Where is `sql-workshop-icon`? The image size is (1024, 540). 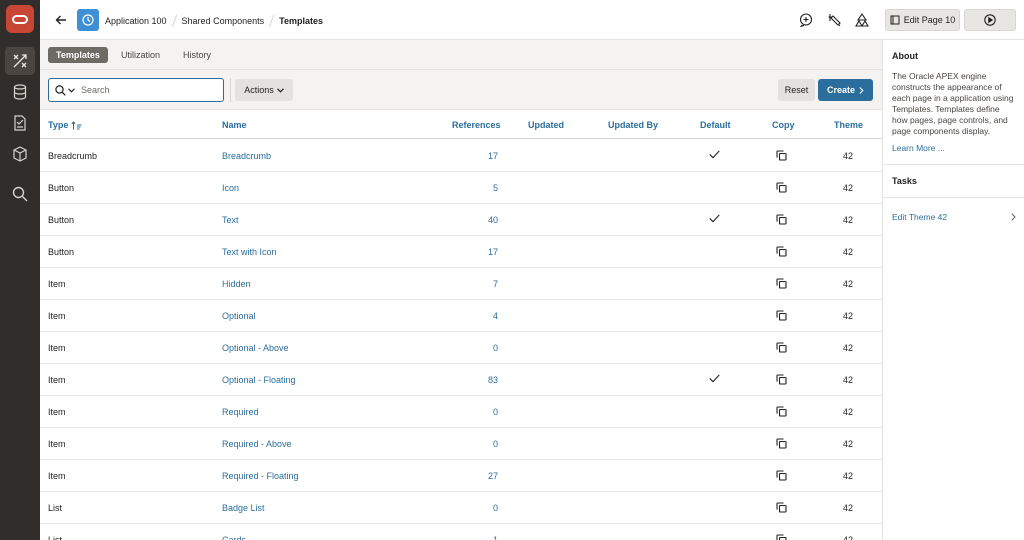 sql-workshop-icon is located at coordinates (20, 92).